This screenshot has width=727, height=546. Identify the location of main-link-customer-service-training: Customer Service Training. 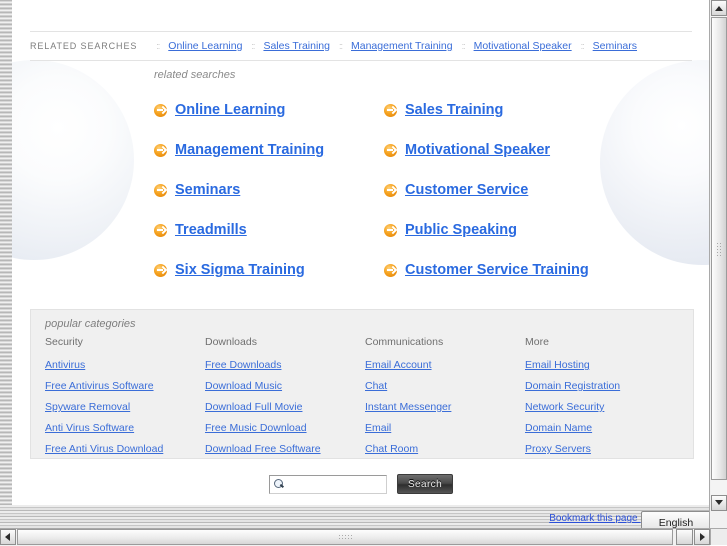
(497, 270).